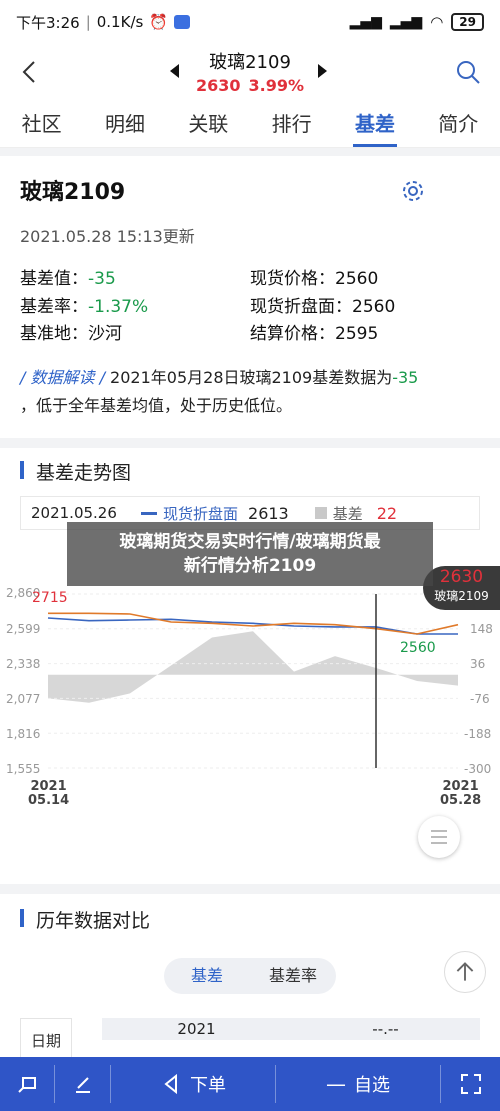  I want to click on battery-icon: 29, so click(467, 22).